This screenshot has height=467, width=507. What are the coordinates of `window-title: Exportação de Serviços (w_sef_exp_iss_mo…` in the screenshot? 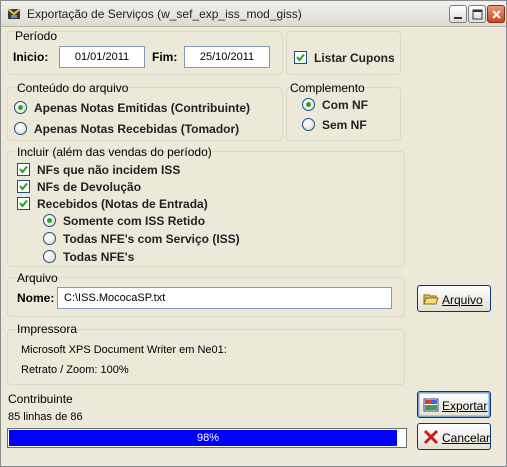 It's located at (164, 14).